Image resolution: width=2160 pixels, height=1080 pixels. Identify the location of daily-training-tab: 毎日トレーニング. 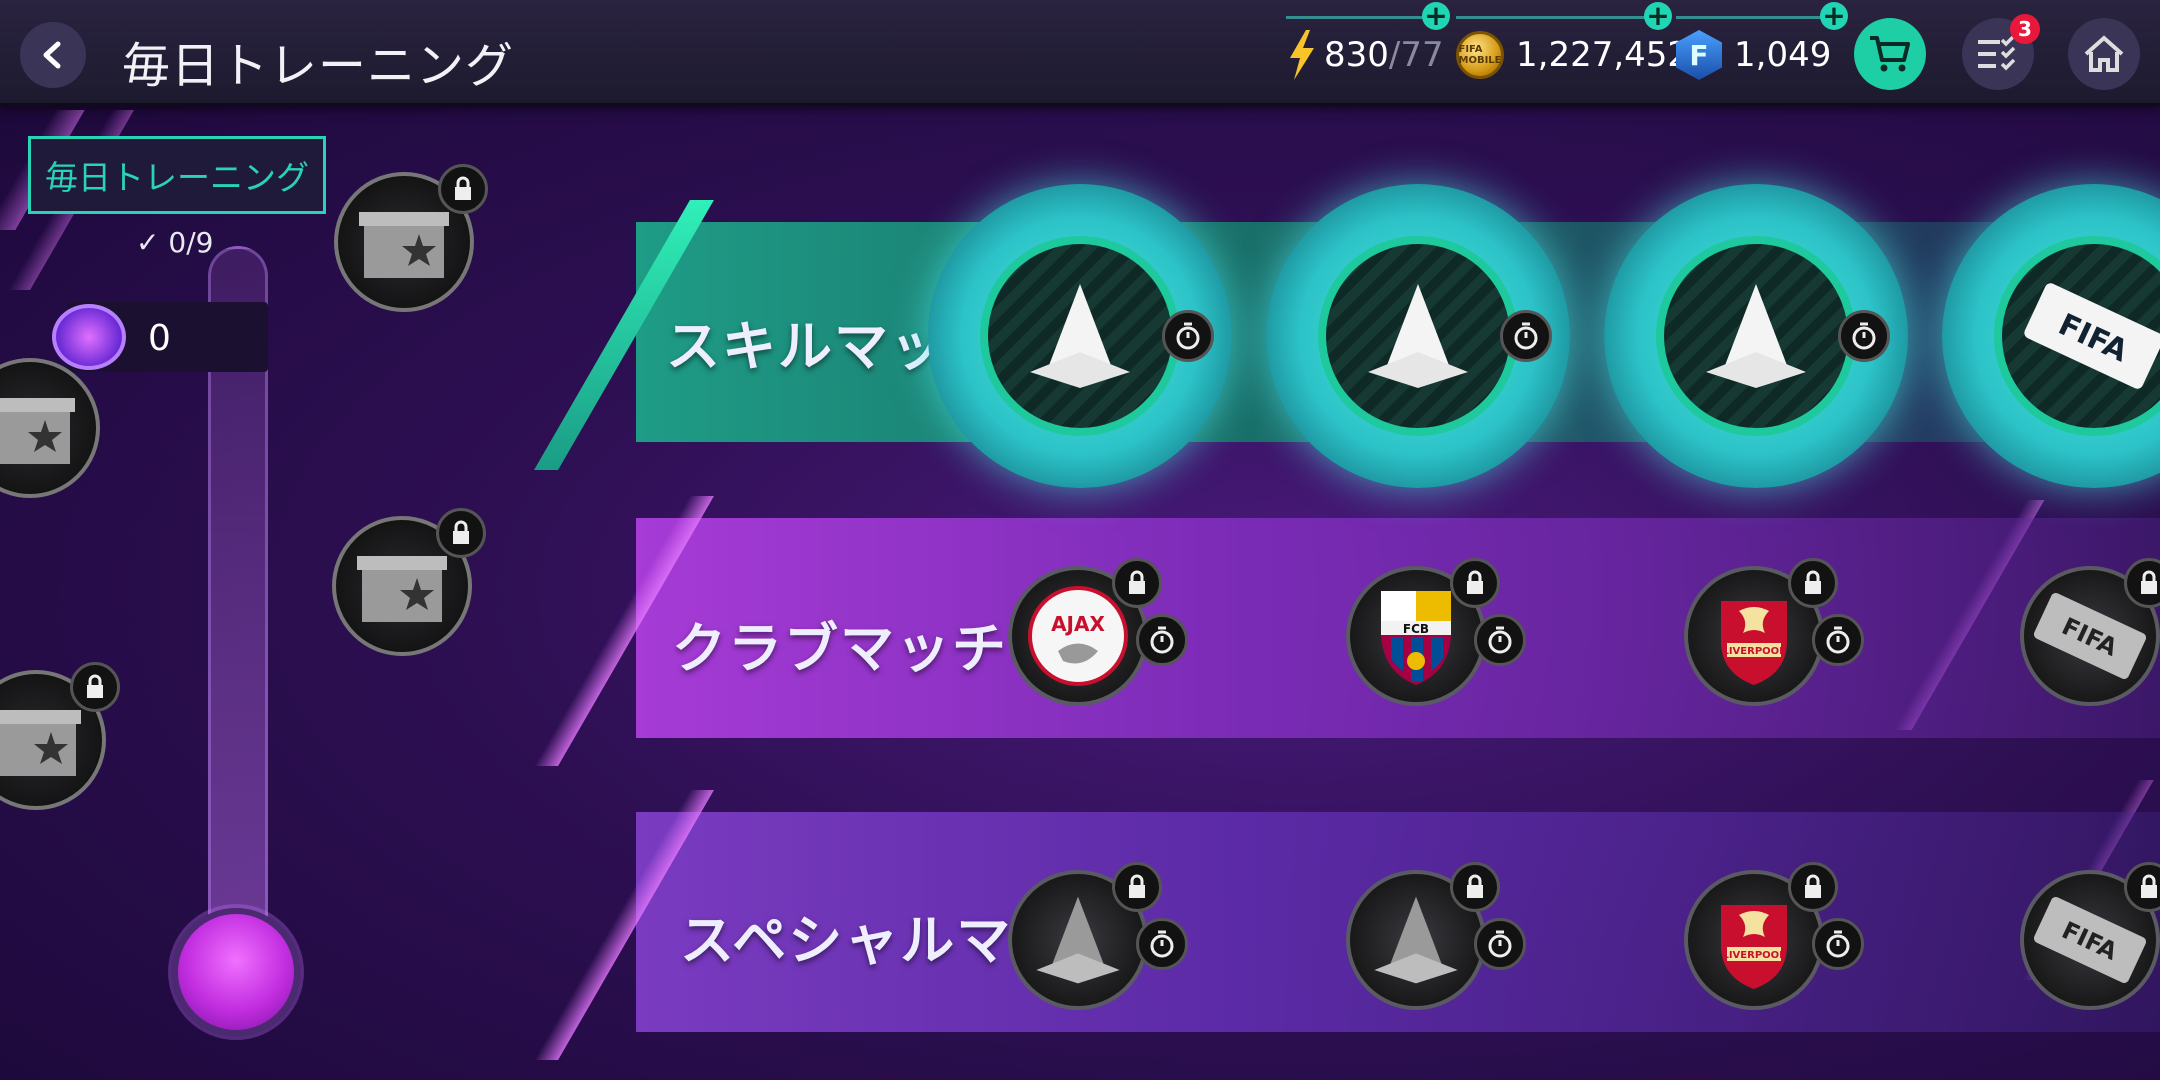
(177, 175).